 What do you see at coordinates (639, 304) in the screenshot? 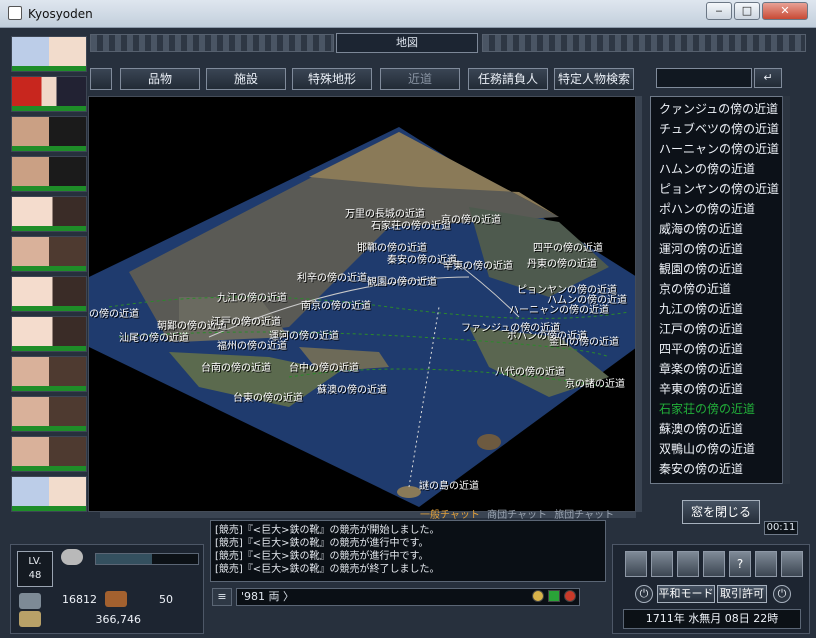
I see `map-vertical-scrollbar` at bounding box center [639, 304].